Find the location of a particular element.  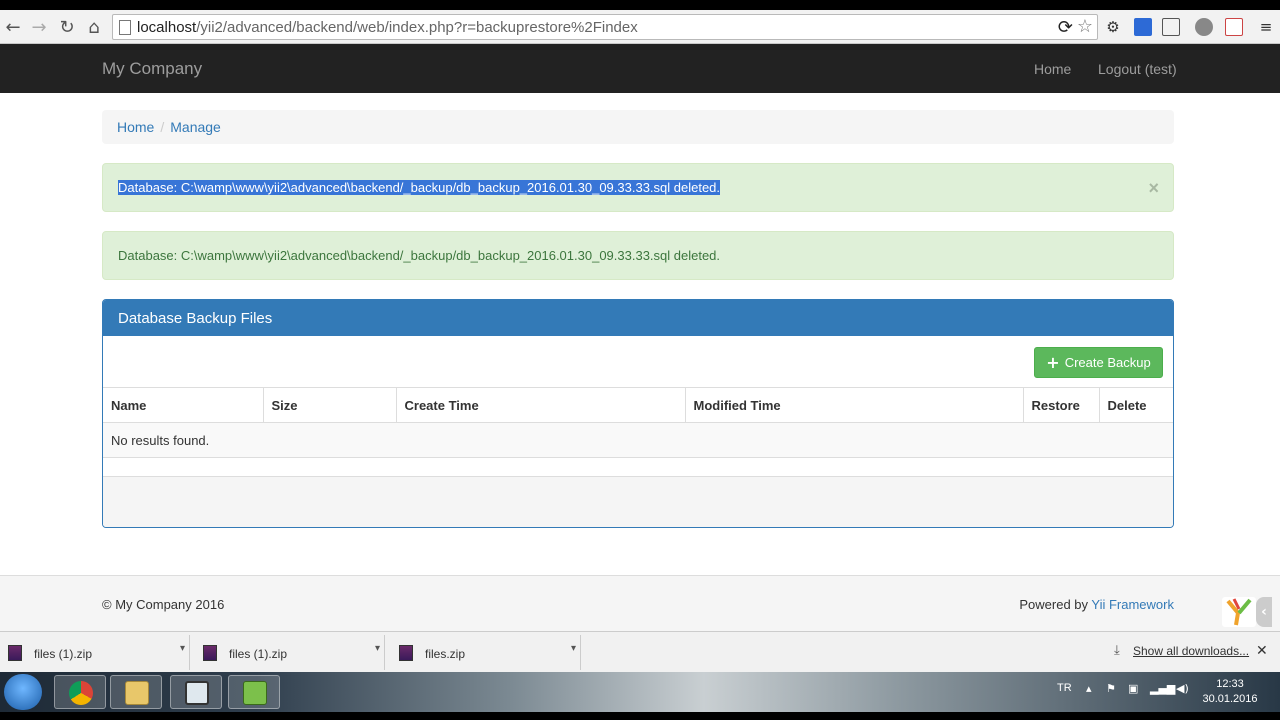

table-row: No results found. is located at coordinates (638, 440).